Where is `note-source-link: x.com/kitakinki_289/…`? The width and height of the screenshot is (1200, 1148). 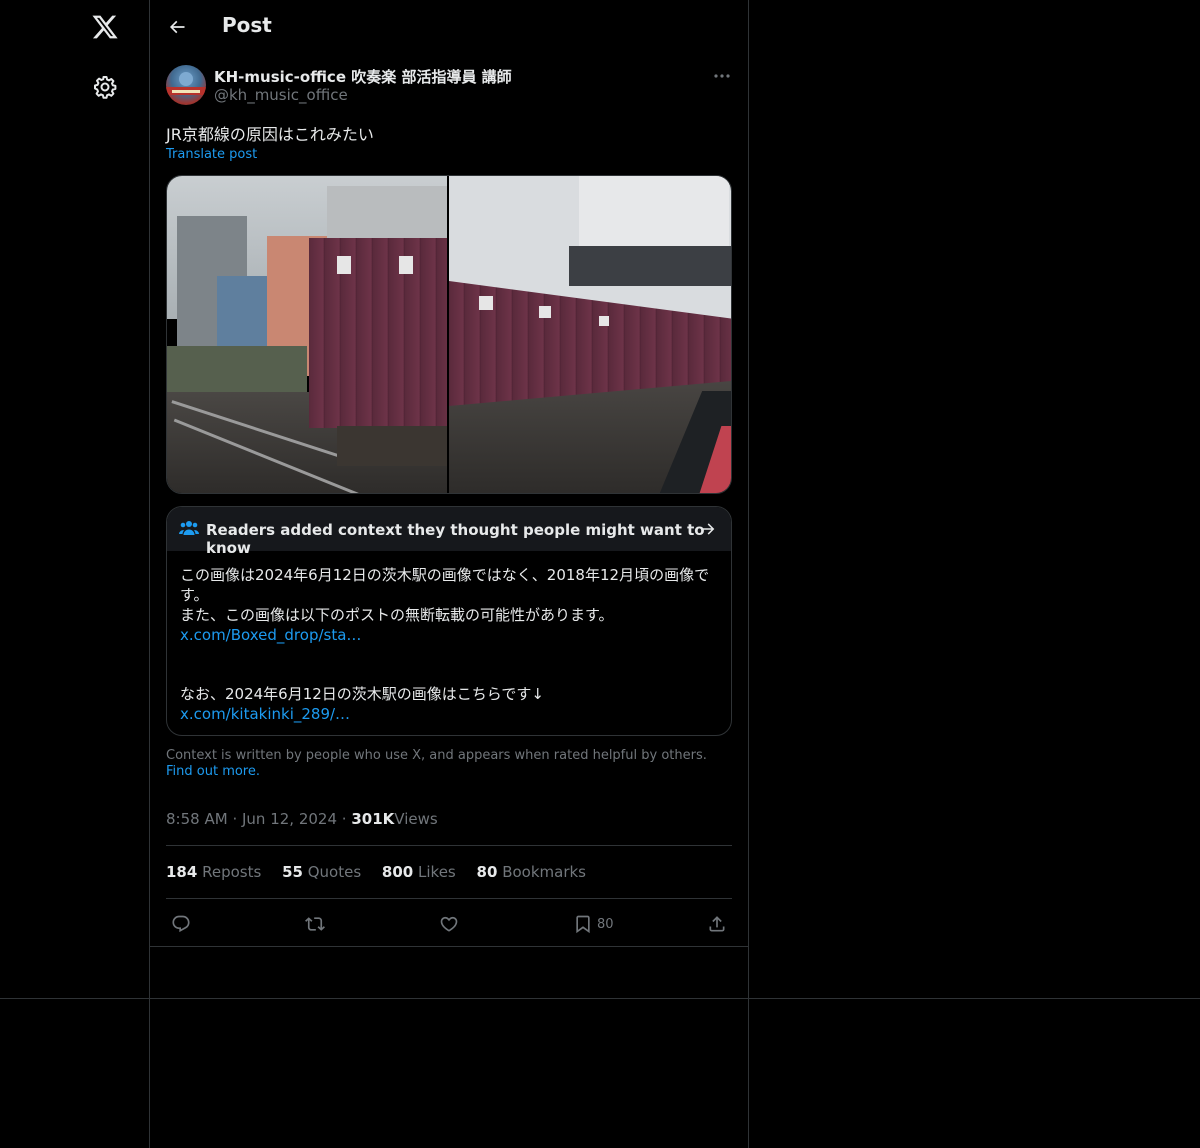 note-source-link: x.com/kitakinki_289/… is located at coordinates (445, 714).